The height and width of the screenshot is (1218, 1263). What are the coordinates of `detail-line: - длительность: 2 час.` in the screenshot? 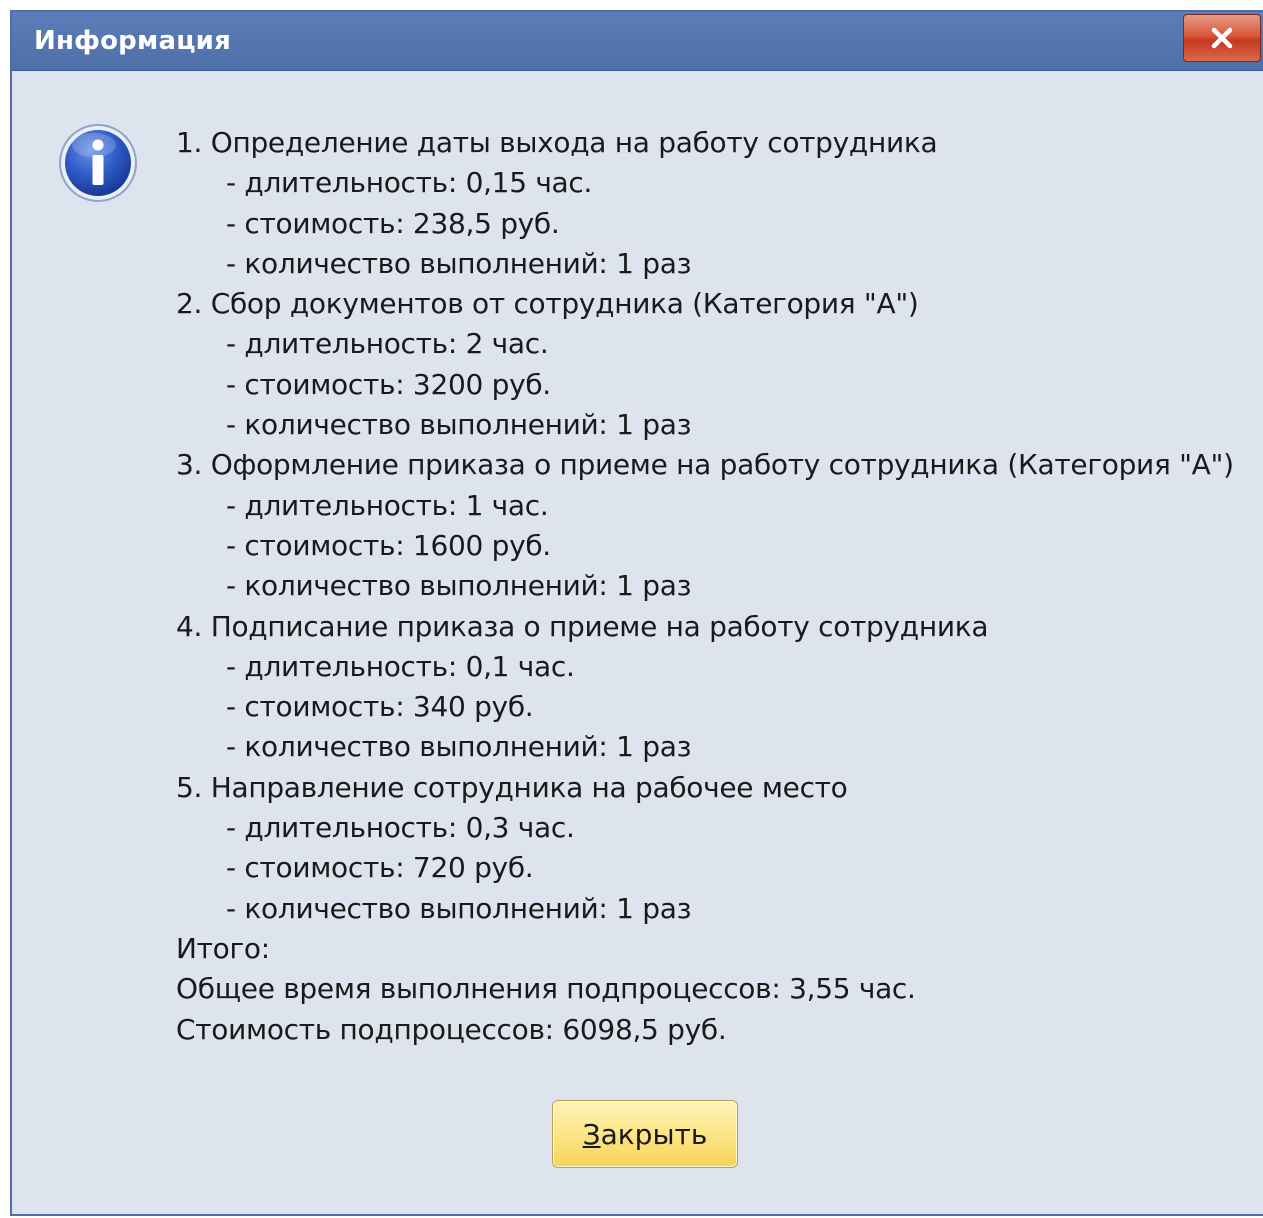 It's located at (387, 344).